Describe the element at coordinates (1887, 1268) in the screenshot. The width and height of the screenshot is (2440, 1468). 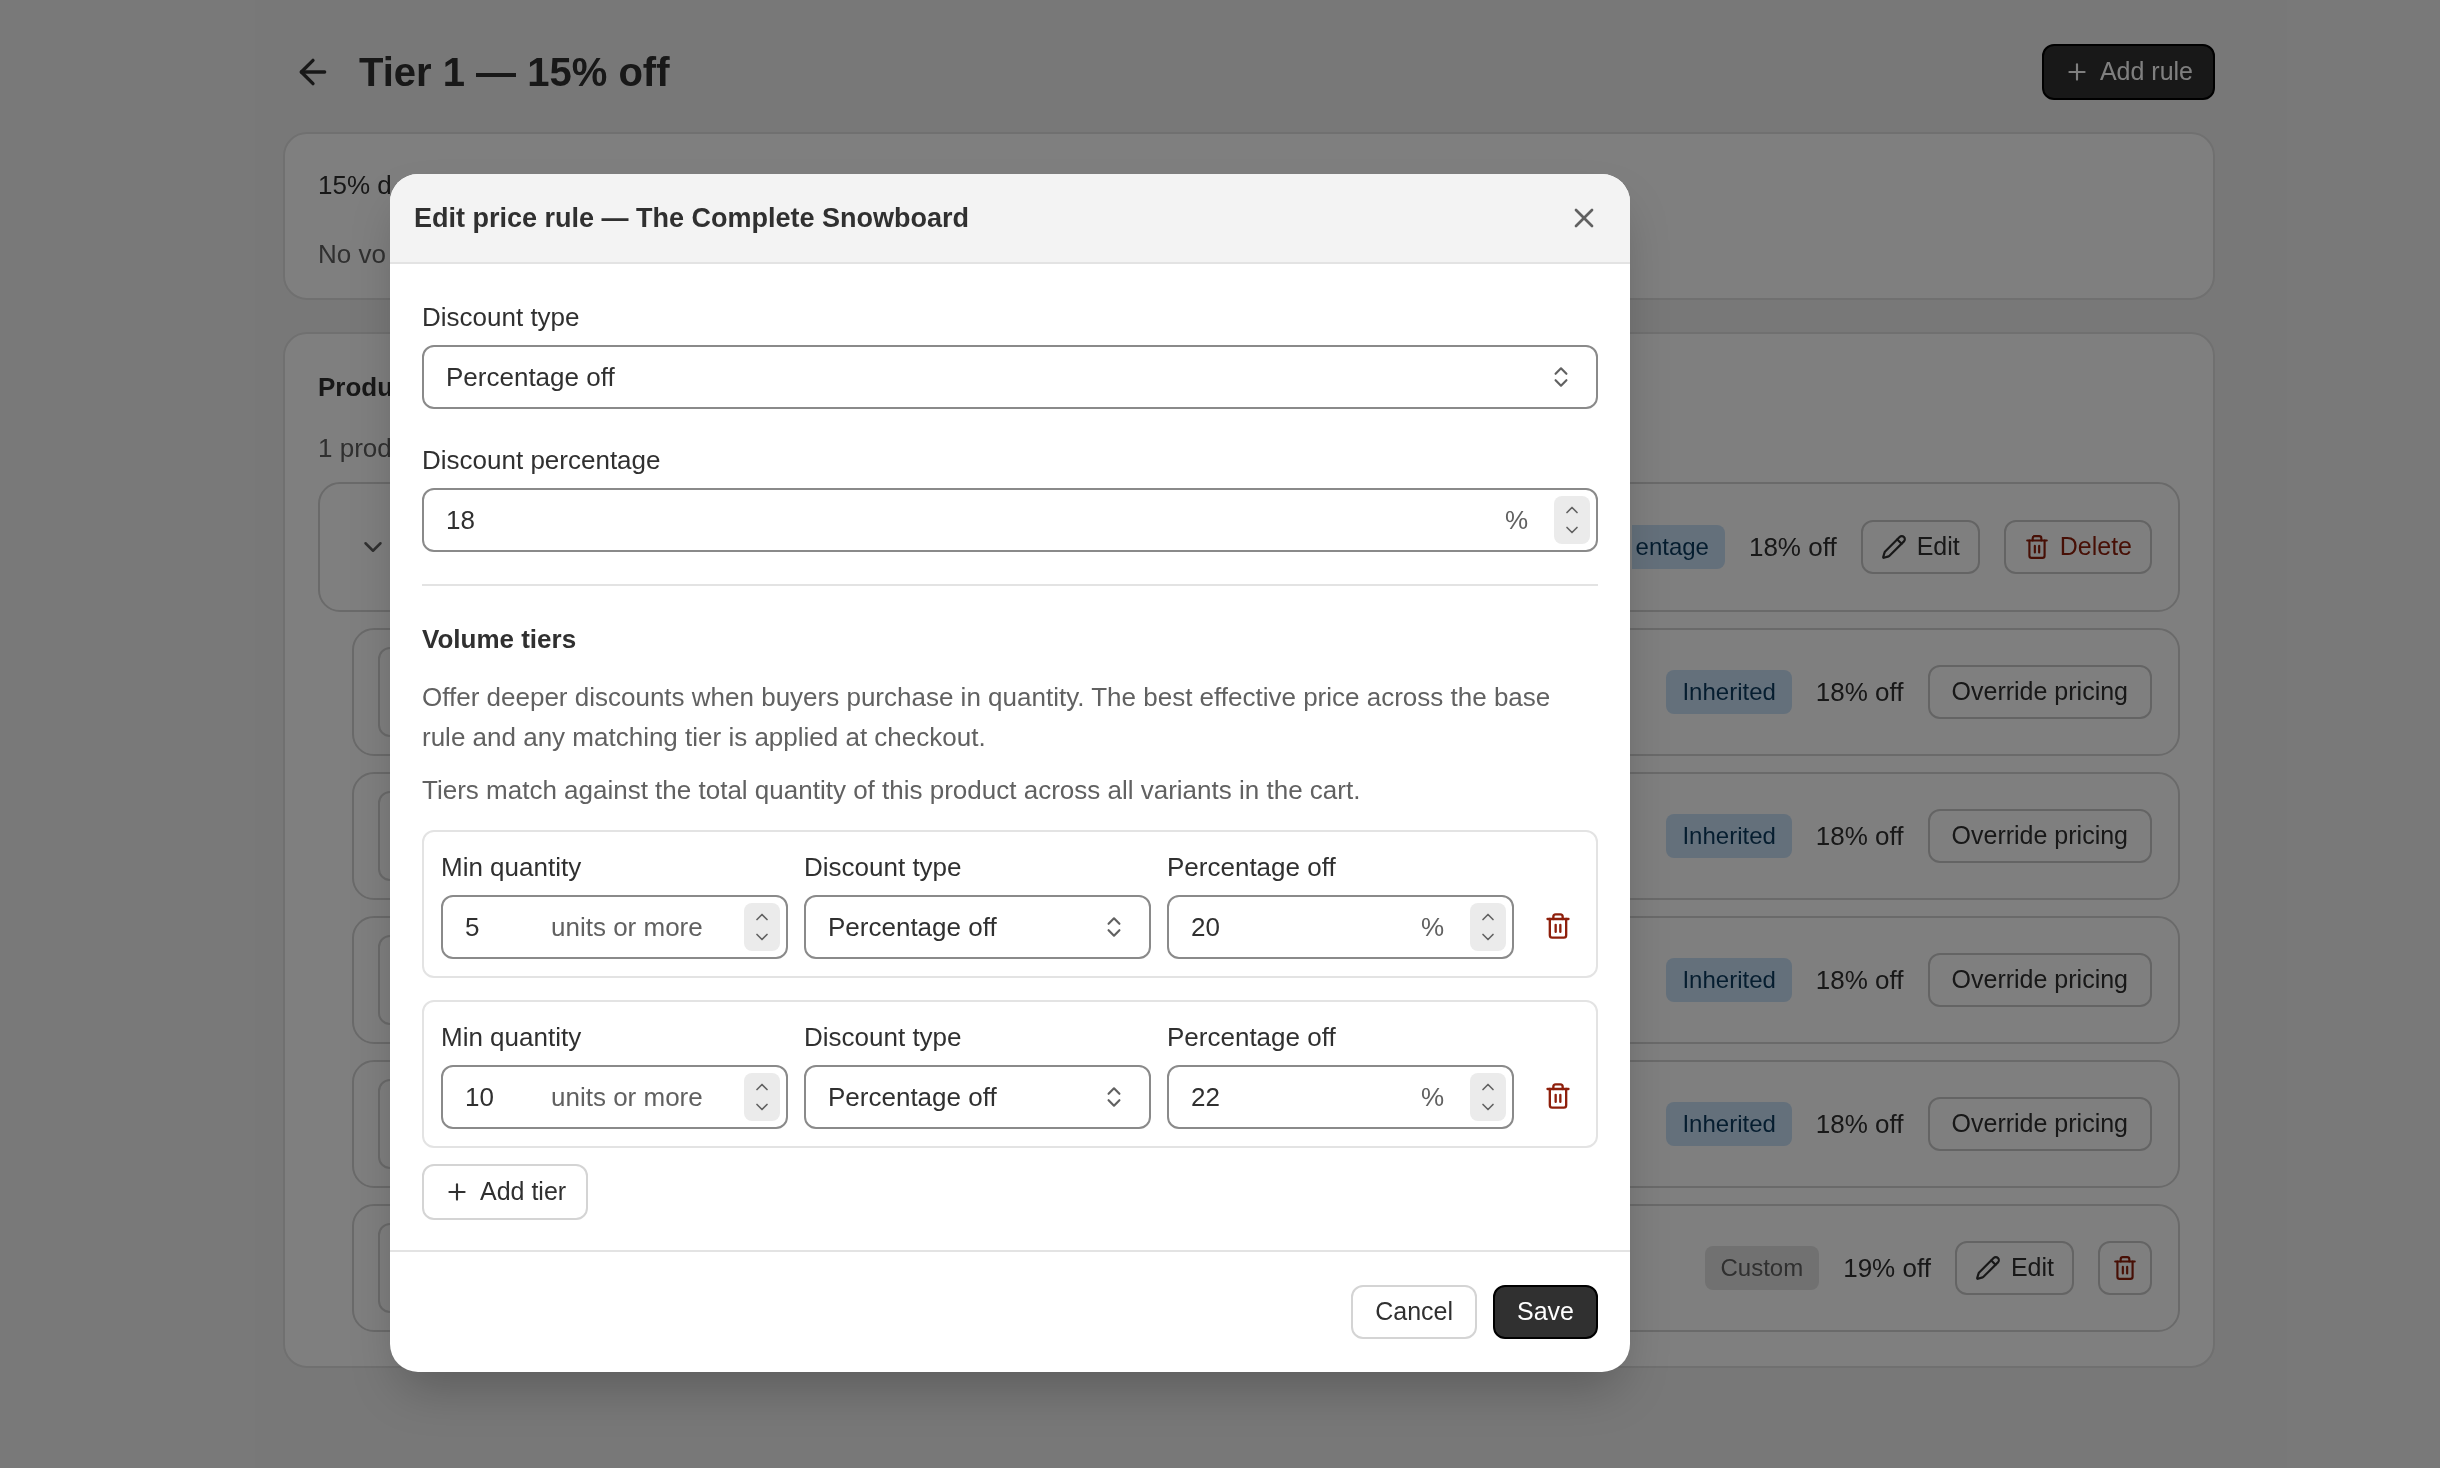
I see `discount-text: 19% off` at that location.